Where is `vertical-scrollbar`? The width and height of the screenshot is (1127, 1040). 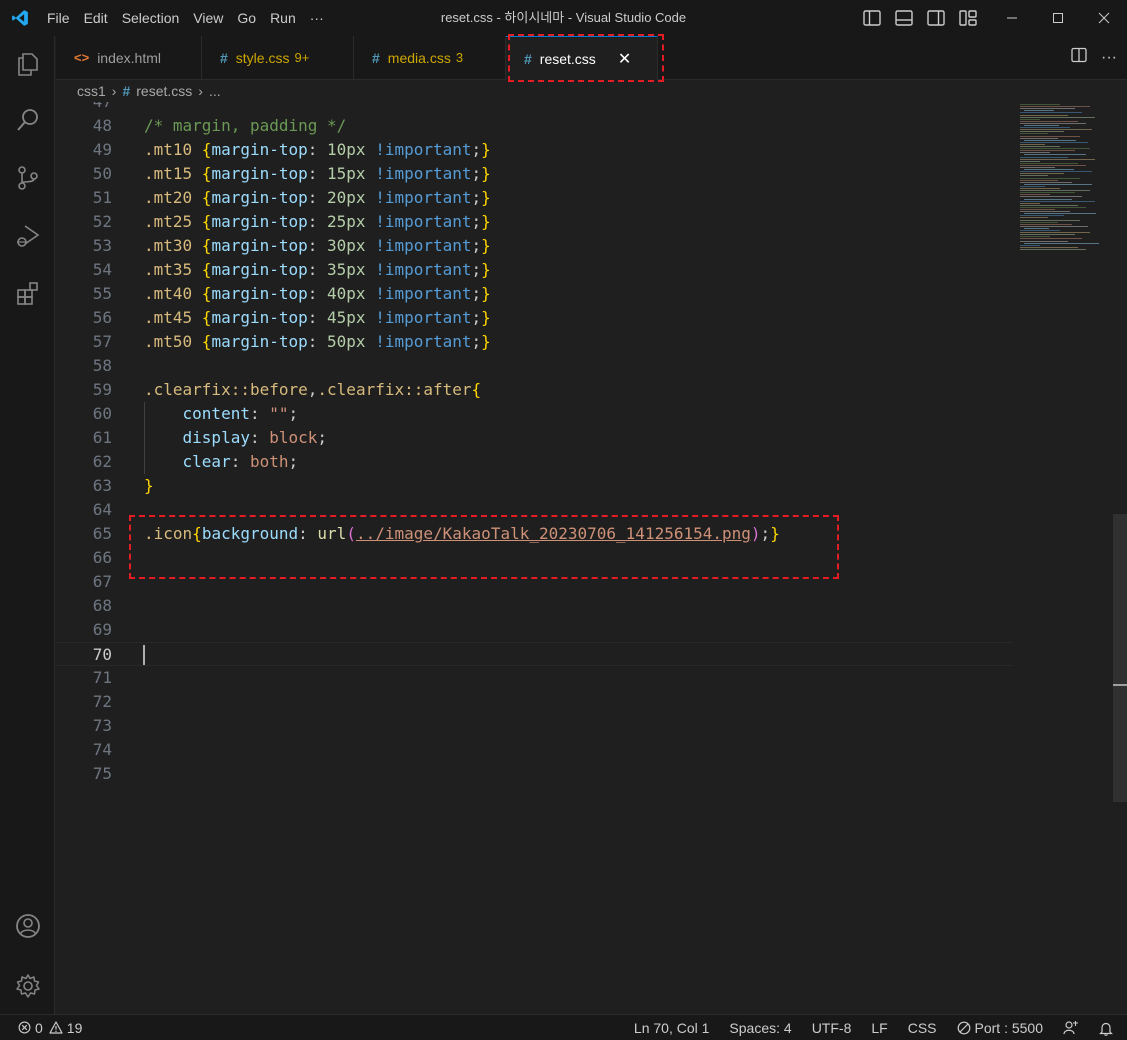
vertical-scrollbar is located at coordinates (1120, 658).